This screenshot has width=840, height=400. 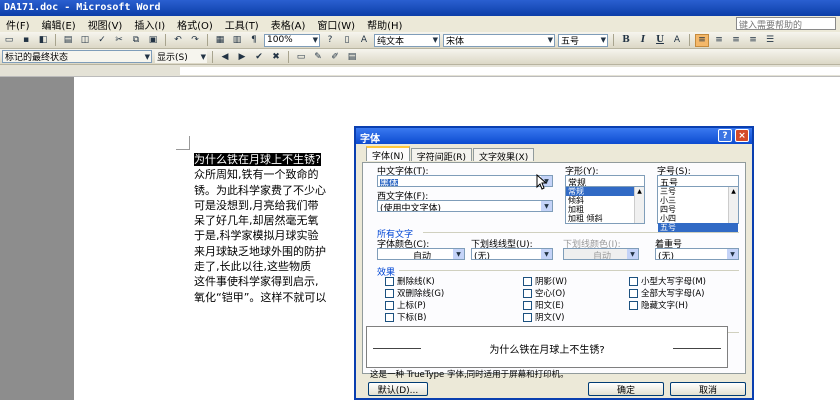 I want to click on menu-edit: 编辑(E), so click(x=59, y=24).